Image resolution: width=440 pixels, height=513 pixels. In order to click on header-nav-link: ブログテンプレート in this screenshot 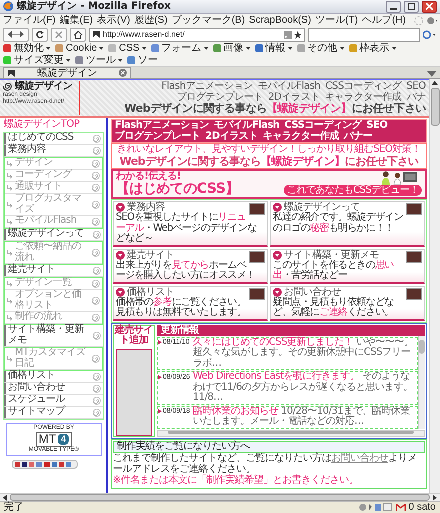, I will do `click(220, 97)`.